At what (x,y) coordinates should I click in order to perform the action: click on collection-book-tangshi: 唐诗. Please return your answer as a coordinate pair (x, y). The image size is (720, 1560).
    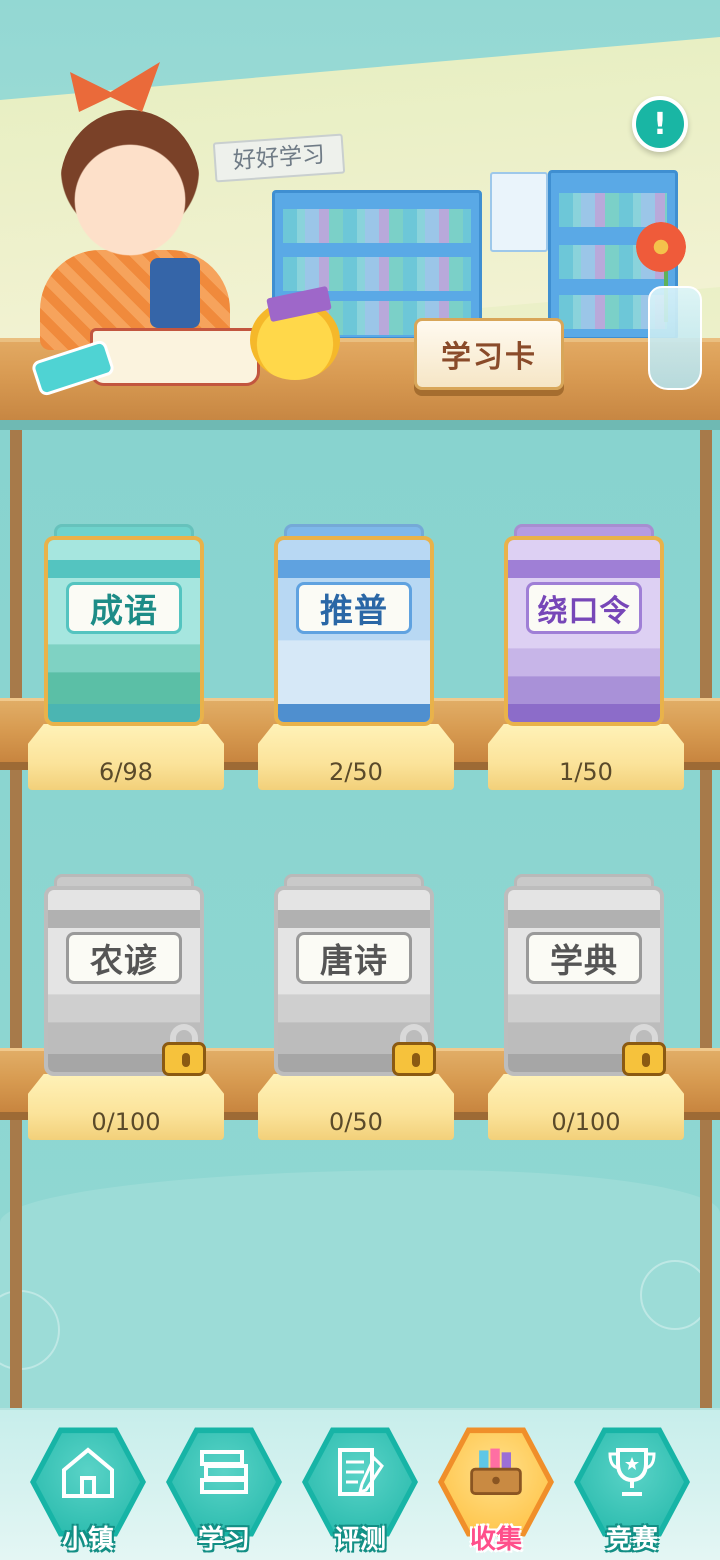
    Looking at the image, I should click on (355, 975).